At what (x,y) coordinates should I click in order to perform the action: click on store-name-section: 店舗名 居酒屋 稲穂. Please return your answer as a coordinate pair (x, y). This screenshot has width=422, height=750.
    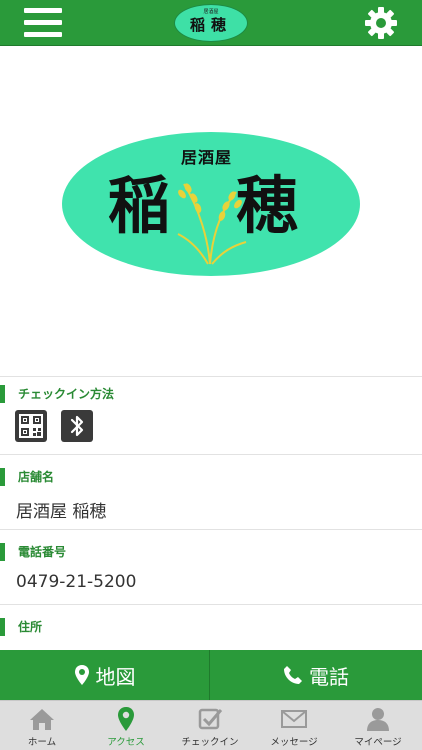
    Looking at the image, I should click on (211, 491).